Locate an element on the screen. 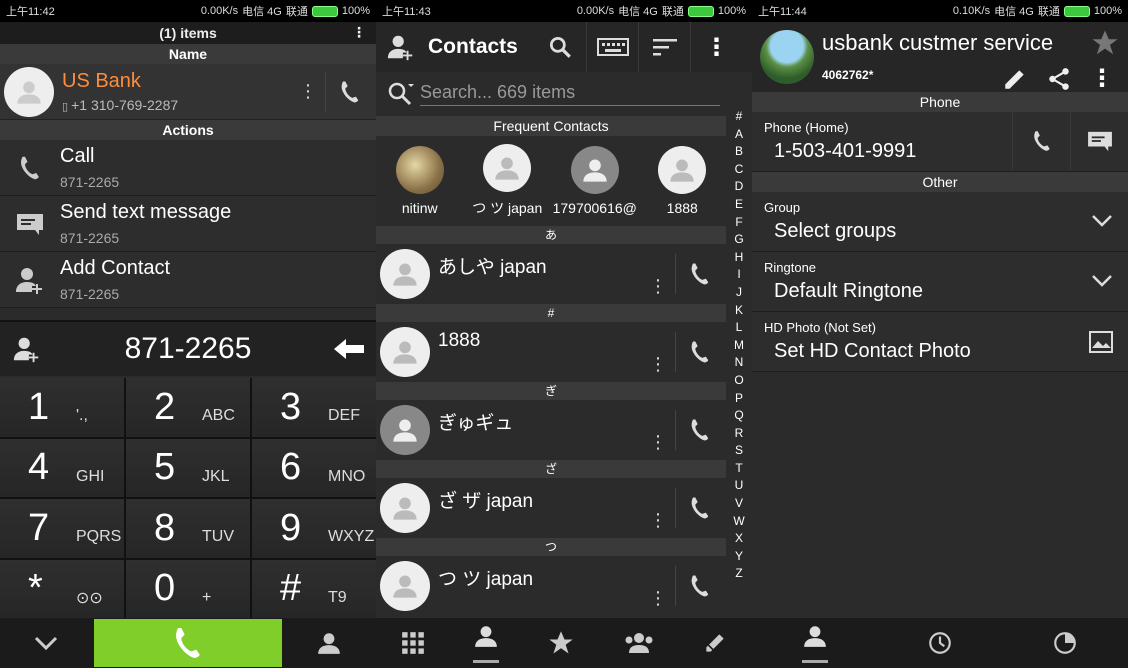 Image resolution: width=1128 pixels, height=668 pixels. alphabet-letter: L is located at coordinates (739, 328).